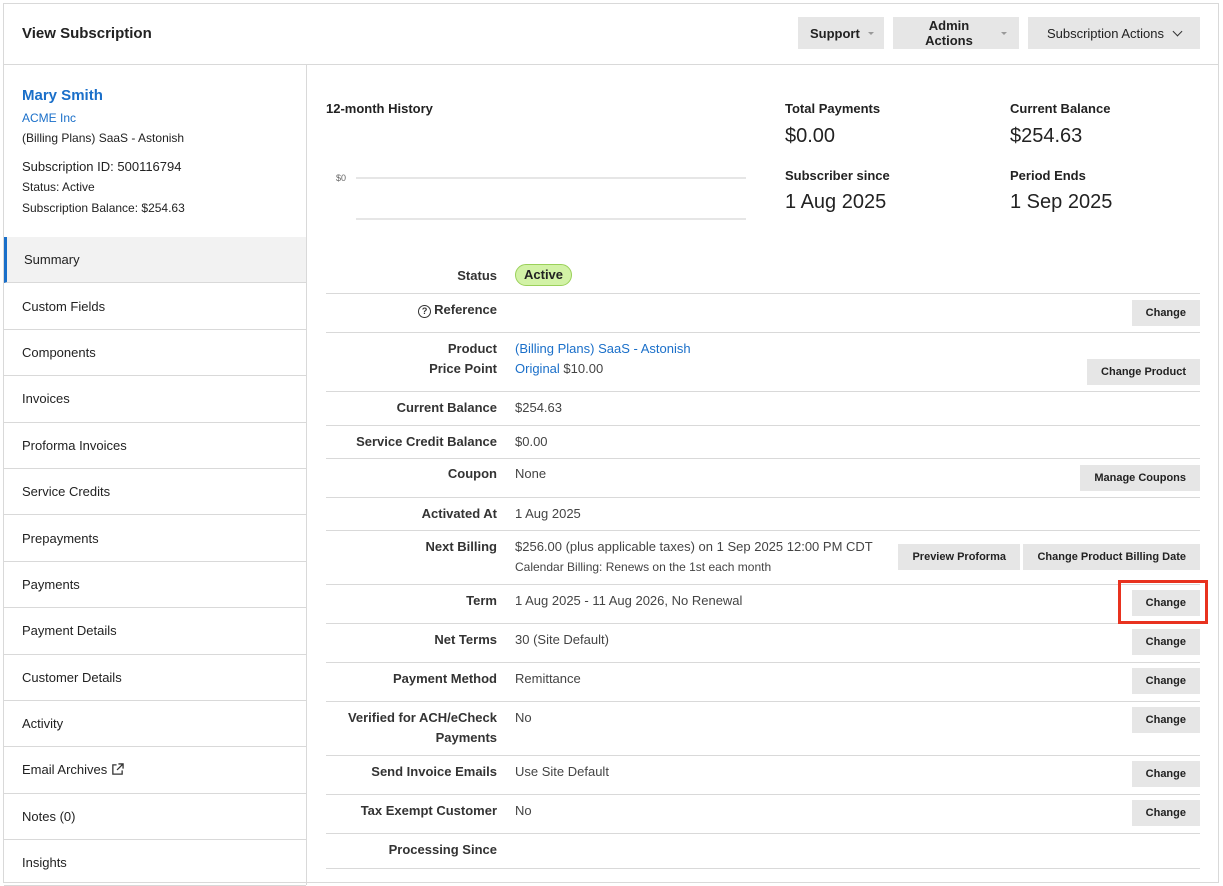 This screenshot has height=886, width=1223. What do you see at coordinates (1105, 33) in the screenshot?
I see `subscription-actions-label: Subscription Actions` at bounding box center [1105, 33].